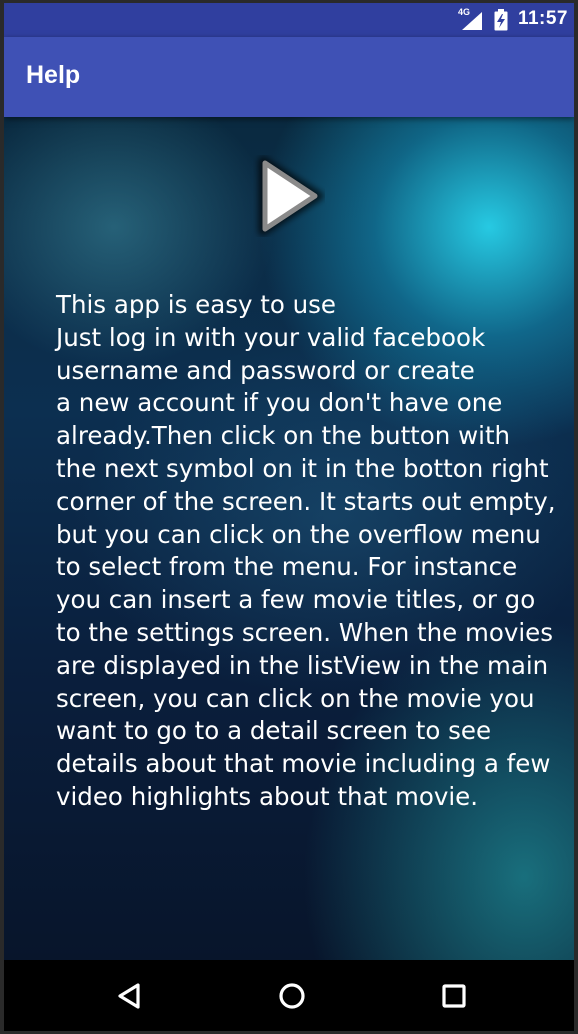 This screenshot has width=578, height=1034. I want to click on help-text-line: you can insert a few movie titles, or go, so click(296, 600).